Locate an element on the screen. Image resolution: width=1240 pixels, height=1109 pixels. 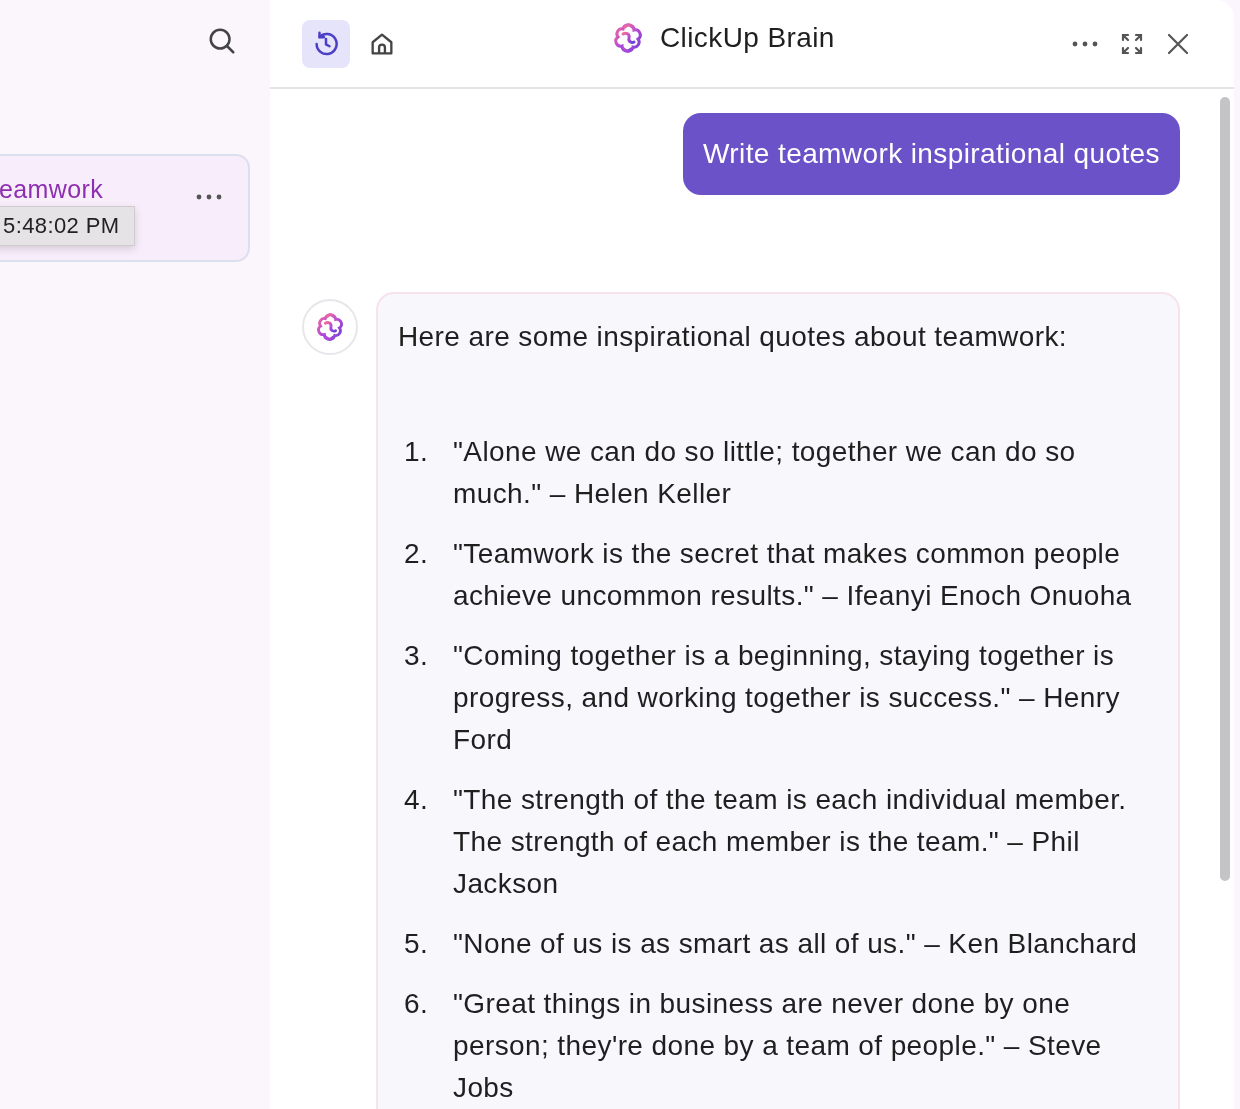
list-number: 3. is located at coordinates (416, 656).